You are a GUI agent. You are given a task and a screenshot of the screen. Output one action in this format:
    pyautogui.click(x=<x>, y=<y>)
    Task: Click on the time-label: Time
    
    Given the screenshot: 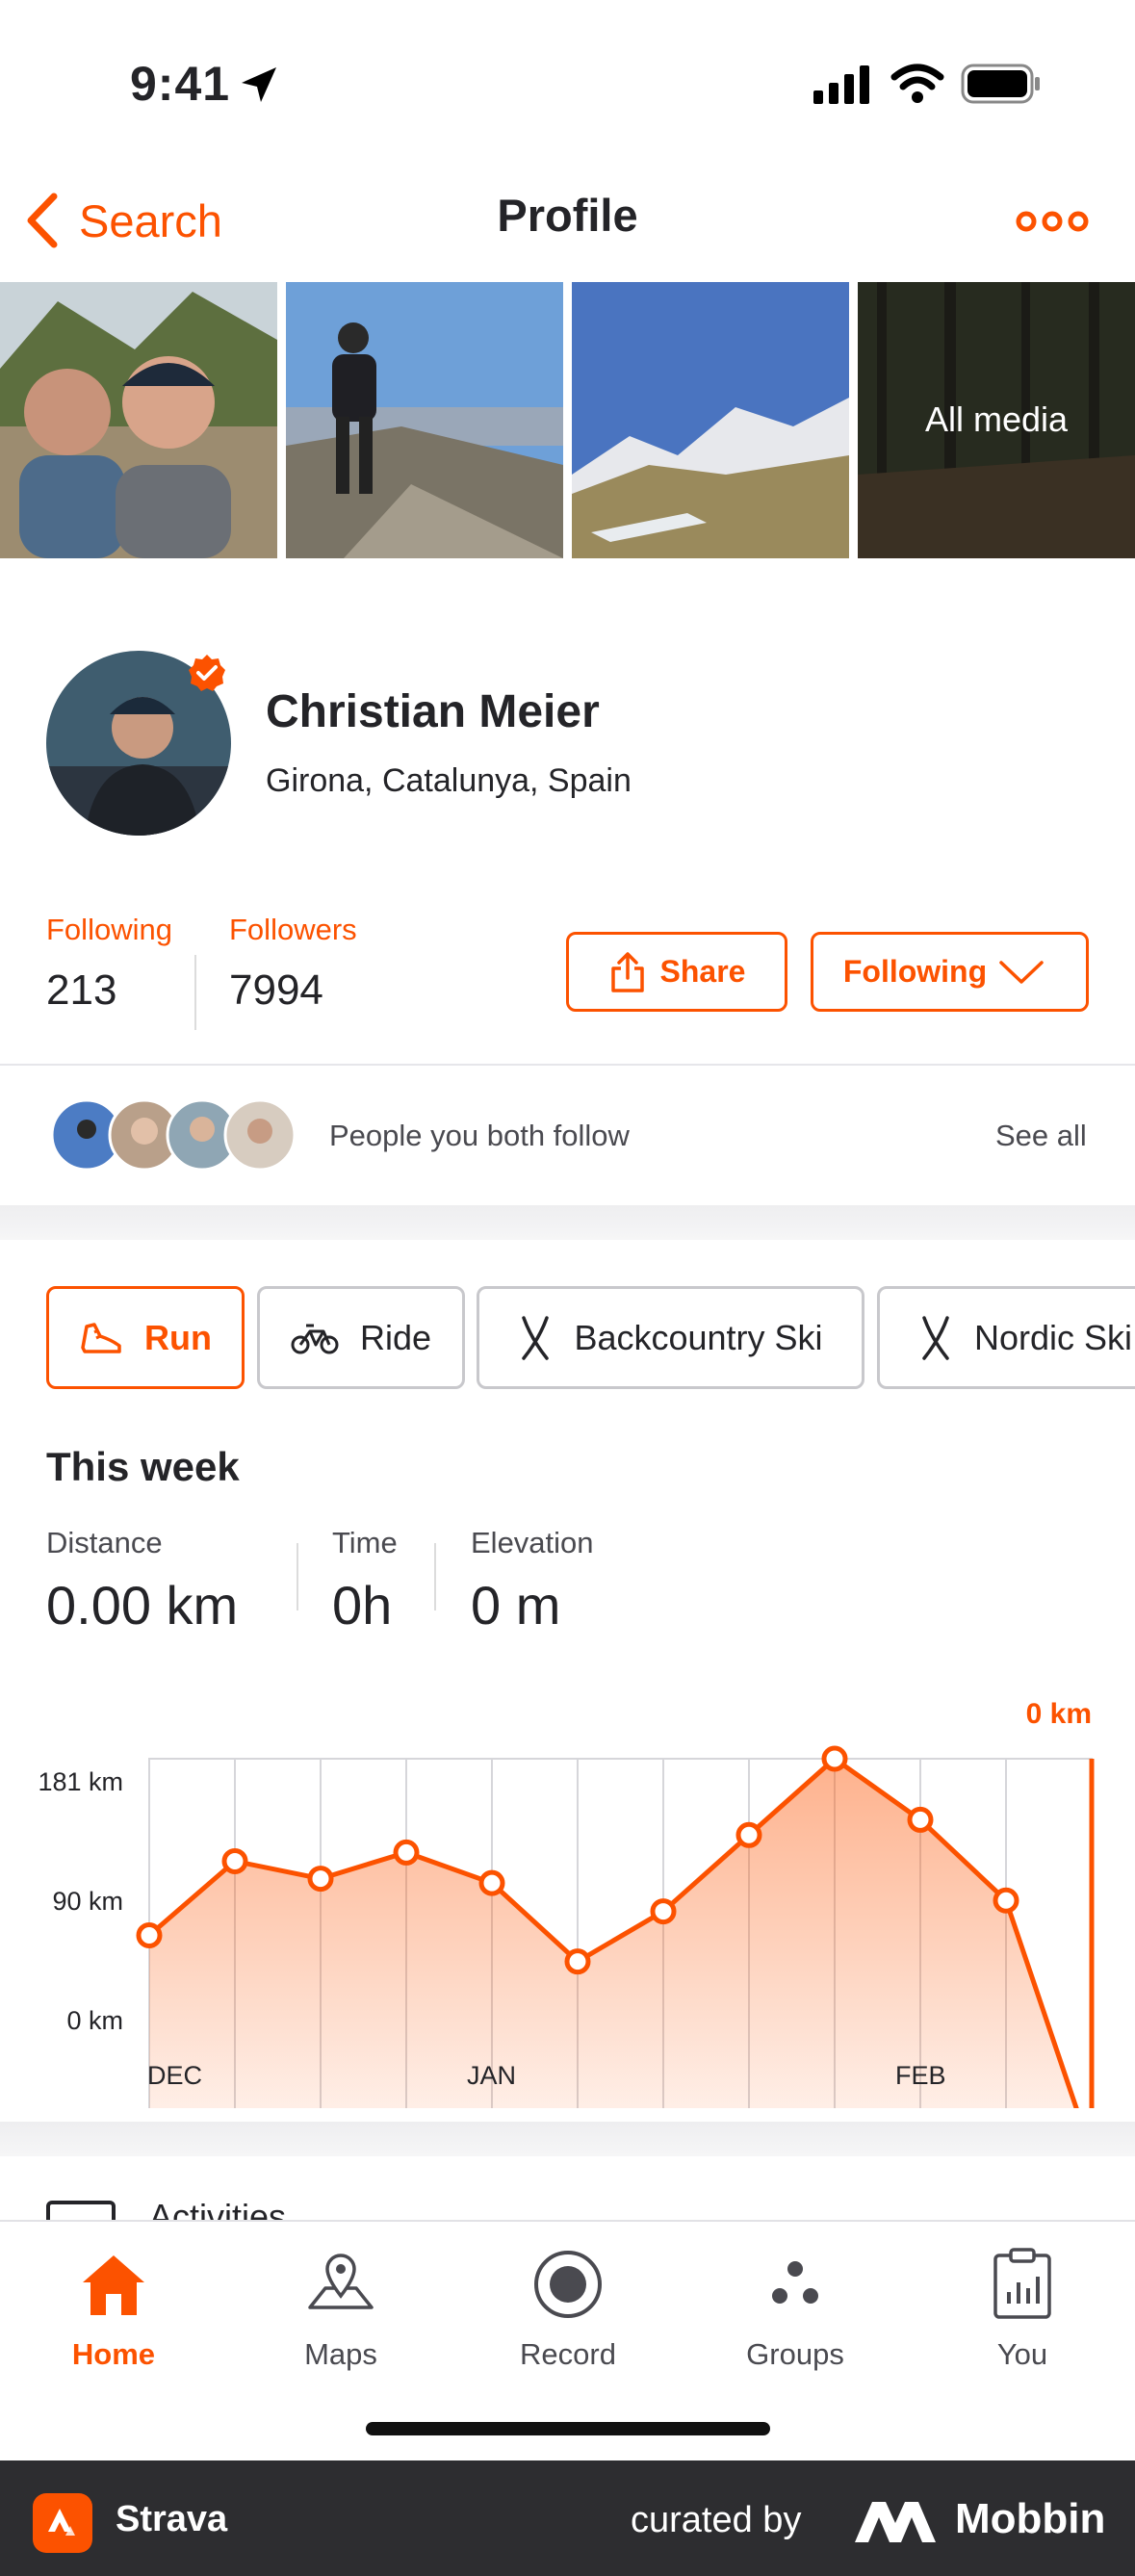 What is the action you would take?
    pyautogui.click(x=365, y=1543)
    